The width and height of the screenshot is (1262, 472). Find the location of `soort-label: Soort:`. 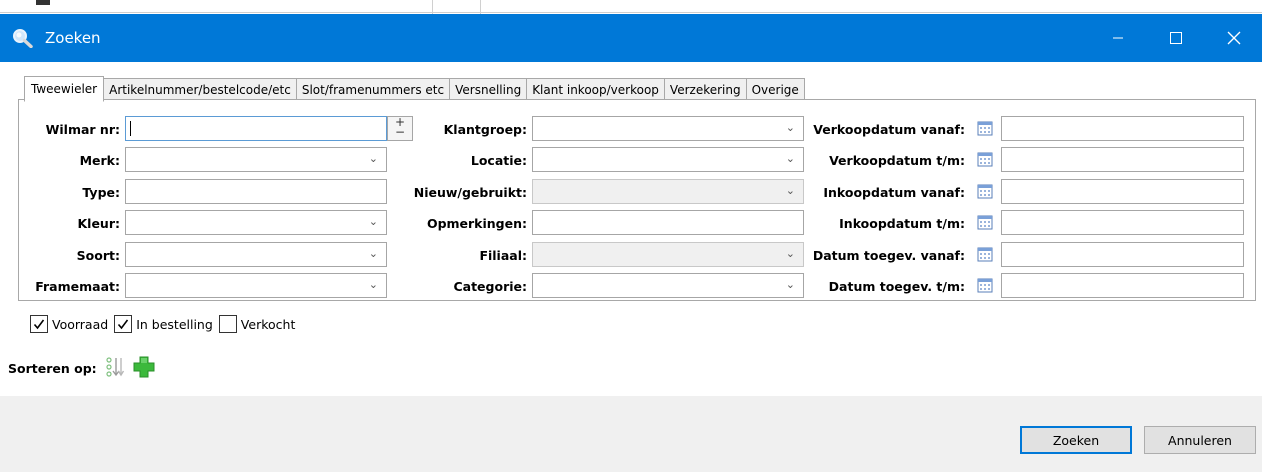

soort-label: Soort: is located at coordinates (98, 255).